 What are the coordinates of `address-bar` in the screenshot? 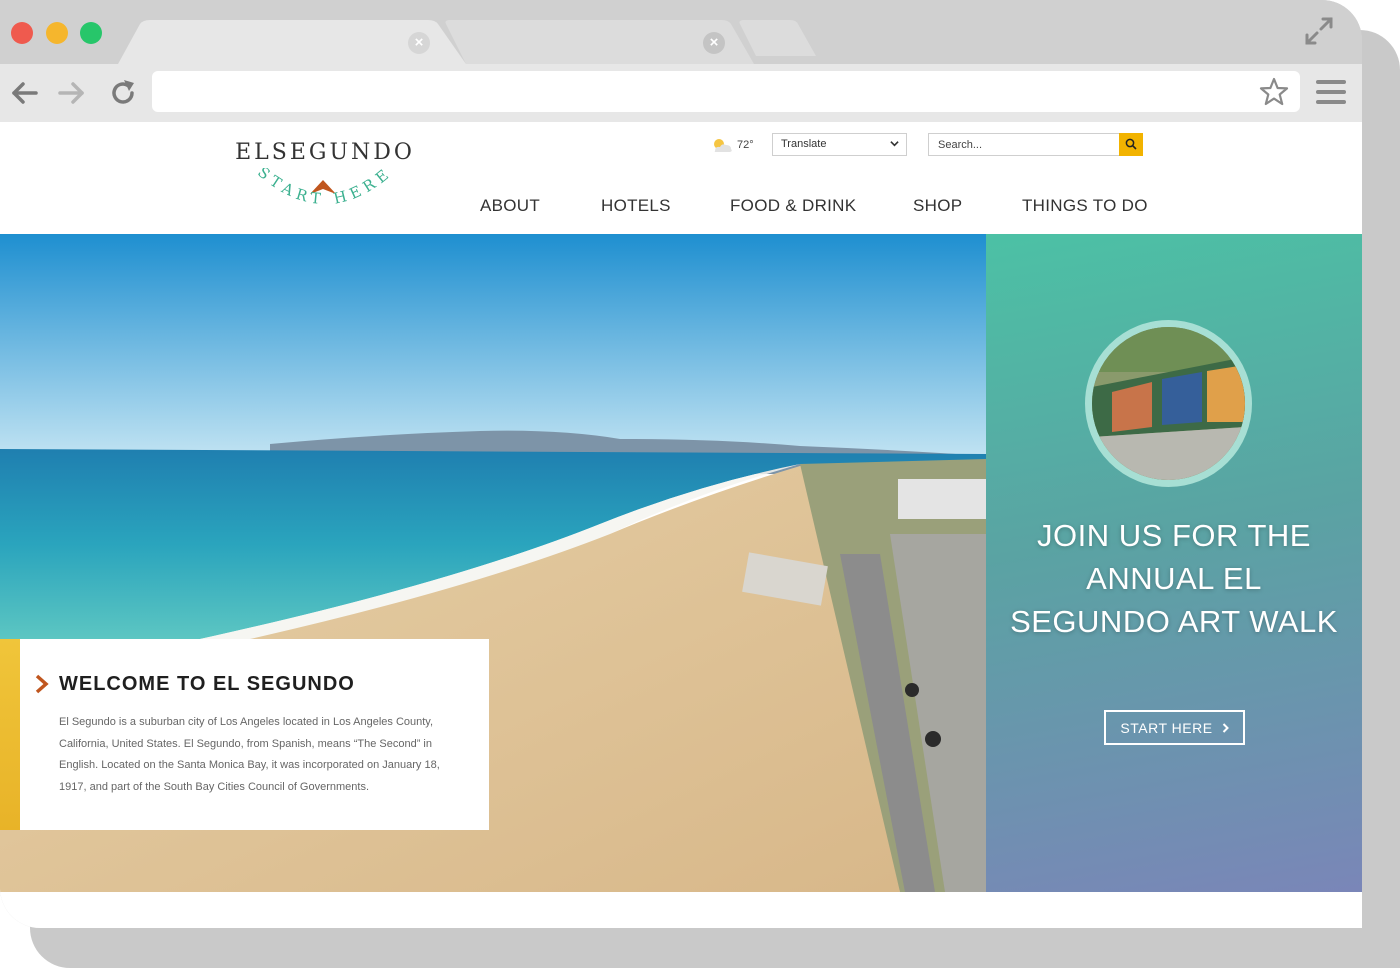 It's located at (726, 91).